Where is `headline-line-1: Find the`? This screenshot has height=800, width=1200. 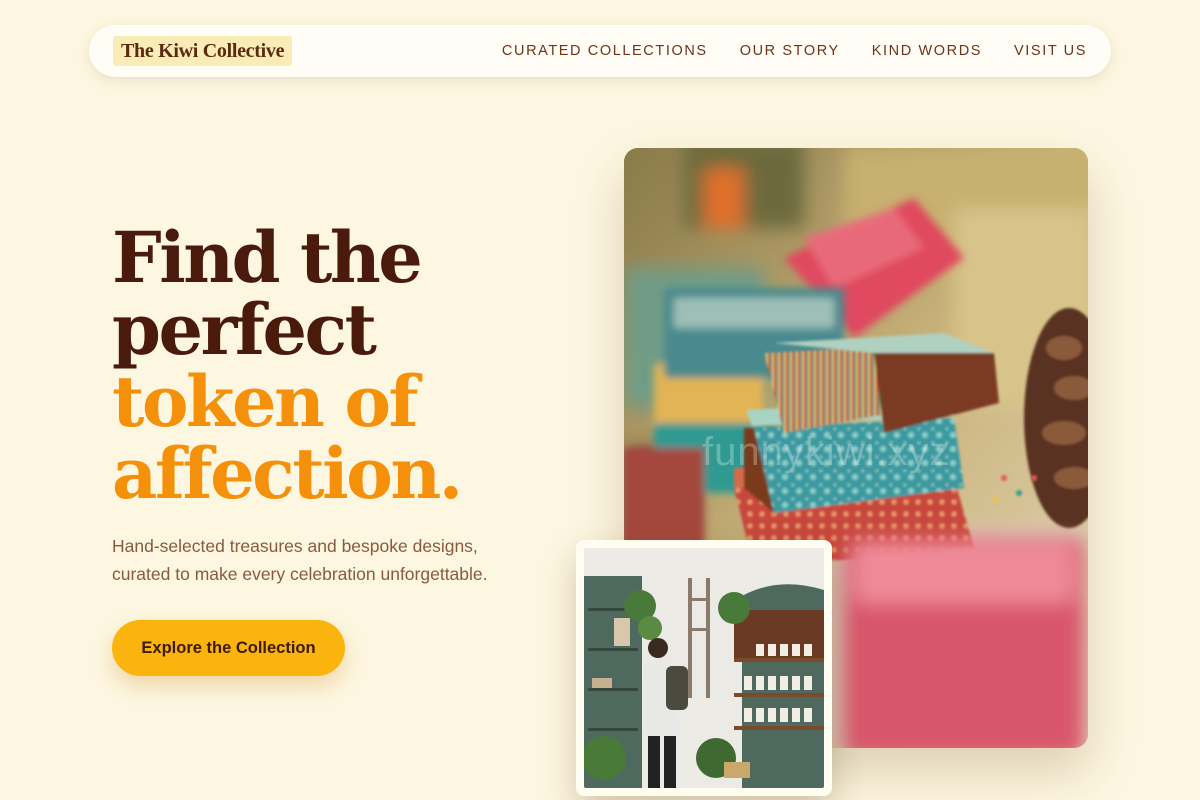 headline-line-1: Find the is located at coordinates (267, 257).